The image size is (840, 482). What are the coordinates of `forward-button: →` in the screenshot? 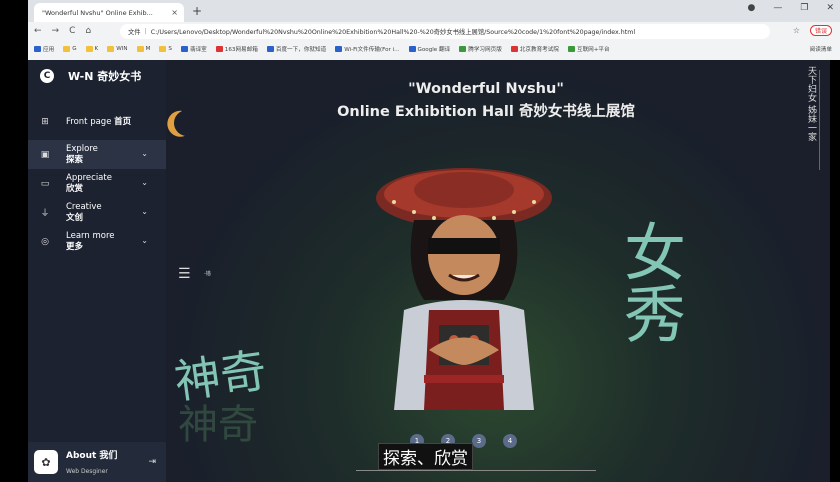 It's located at (56, 31).